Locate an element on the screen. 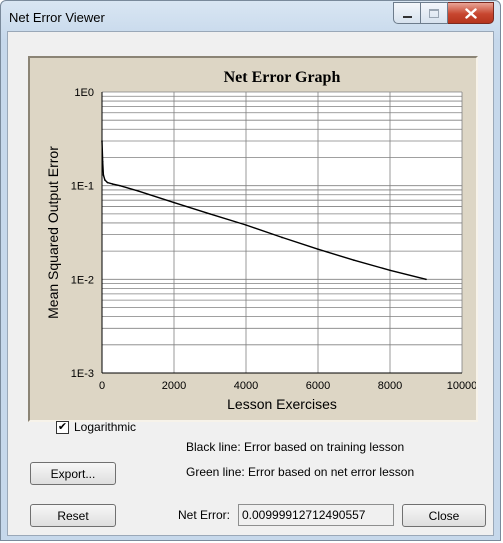 Image resolution: width=503 pixels, height=543 pixels. close-button: Close is located at coordinates (444, 515).